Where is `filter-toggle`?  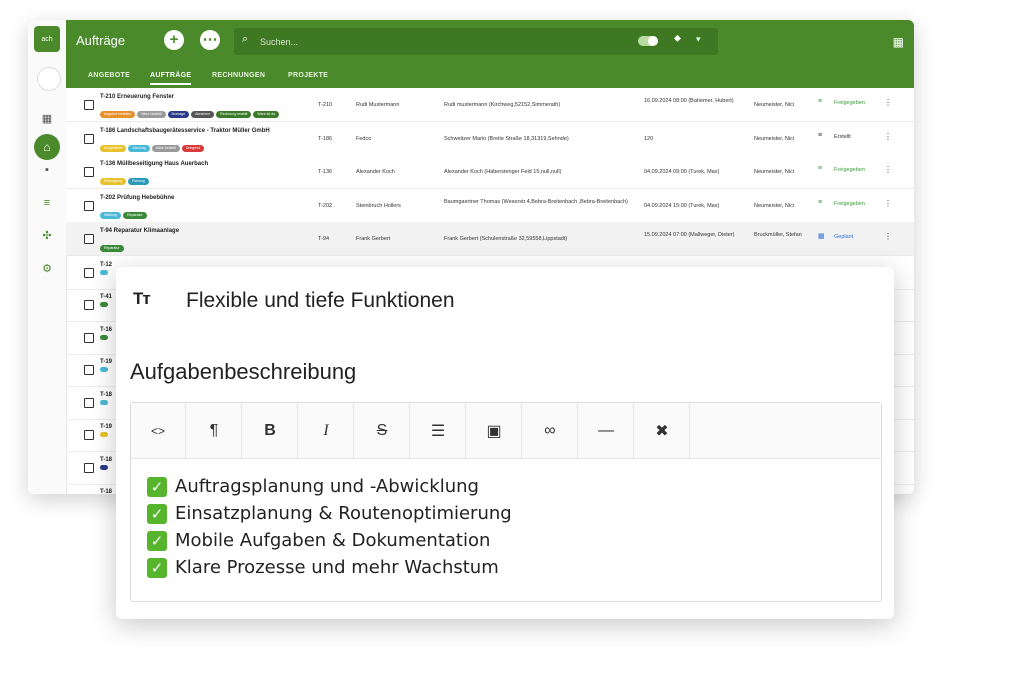 filter-toggle is located at coordinates (648, 41).